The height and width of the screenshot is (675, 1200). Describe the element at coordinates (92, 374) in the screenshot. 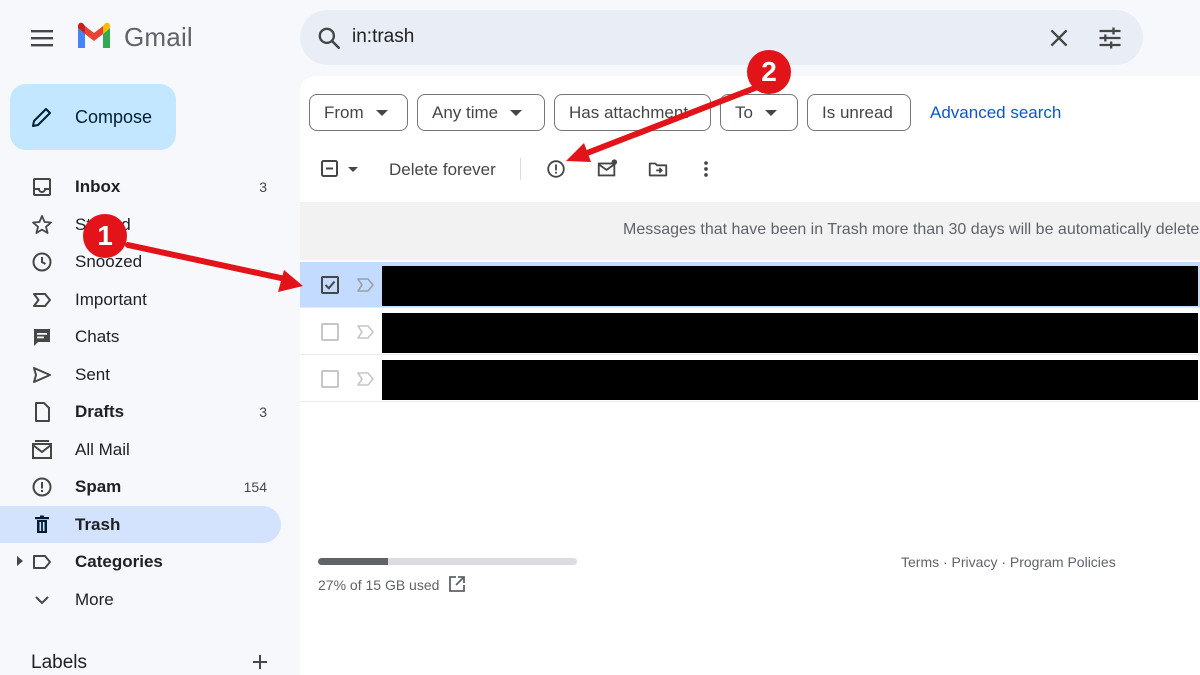

I see `sidebar-item-label: Sent` at that location.